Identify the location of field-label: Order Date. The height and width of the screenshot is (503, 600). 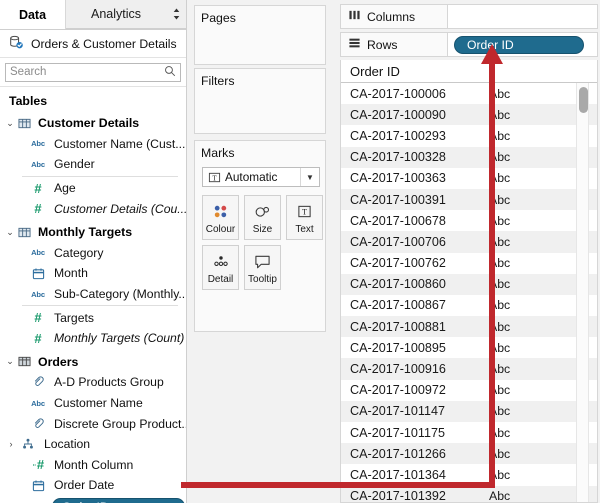
(84, 485).